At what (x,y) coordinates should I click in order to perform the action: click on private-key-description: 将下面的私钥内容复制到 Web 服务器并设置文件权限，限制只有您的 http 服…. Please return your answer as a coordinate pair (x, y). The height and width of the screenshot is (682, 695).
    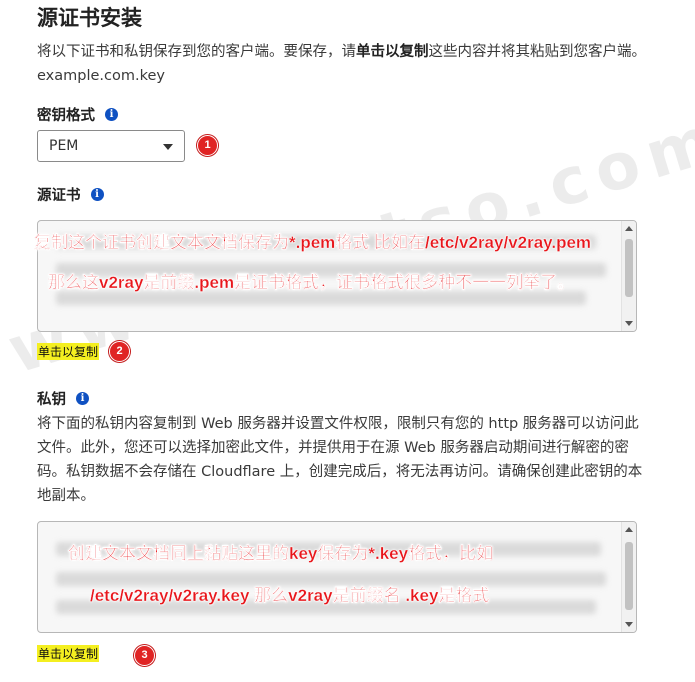
    Looking at the image, I should click on (340, 460).